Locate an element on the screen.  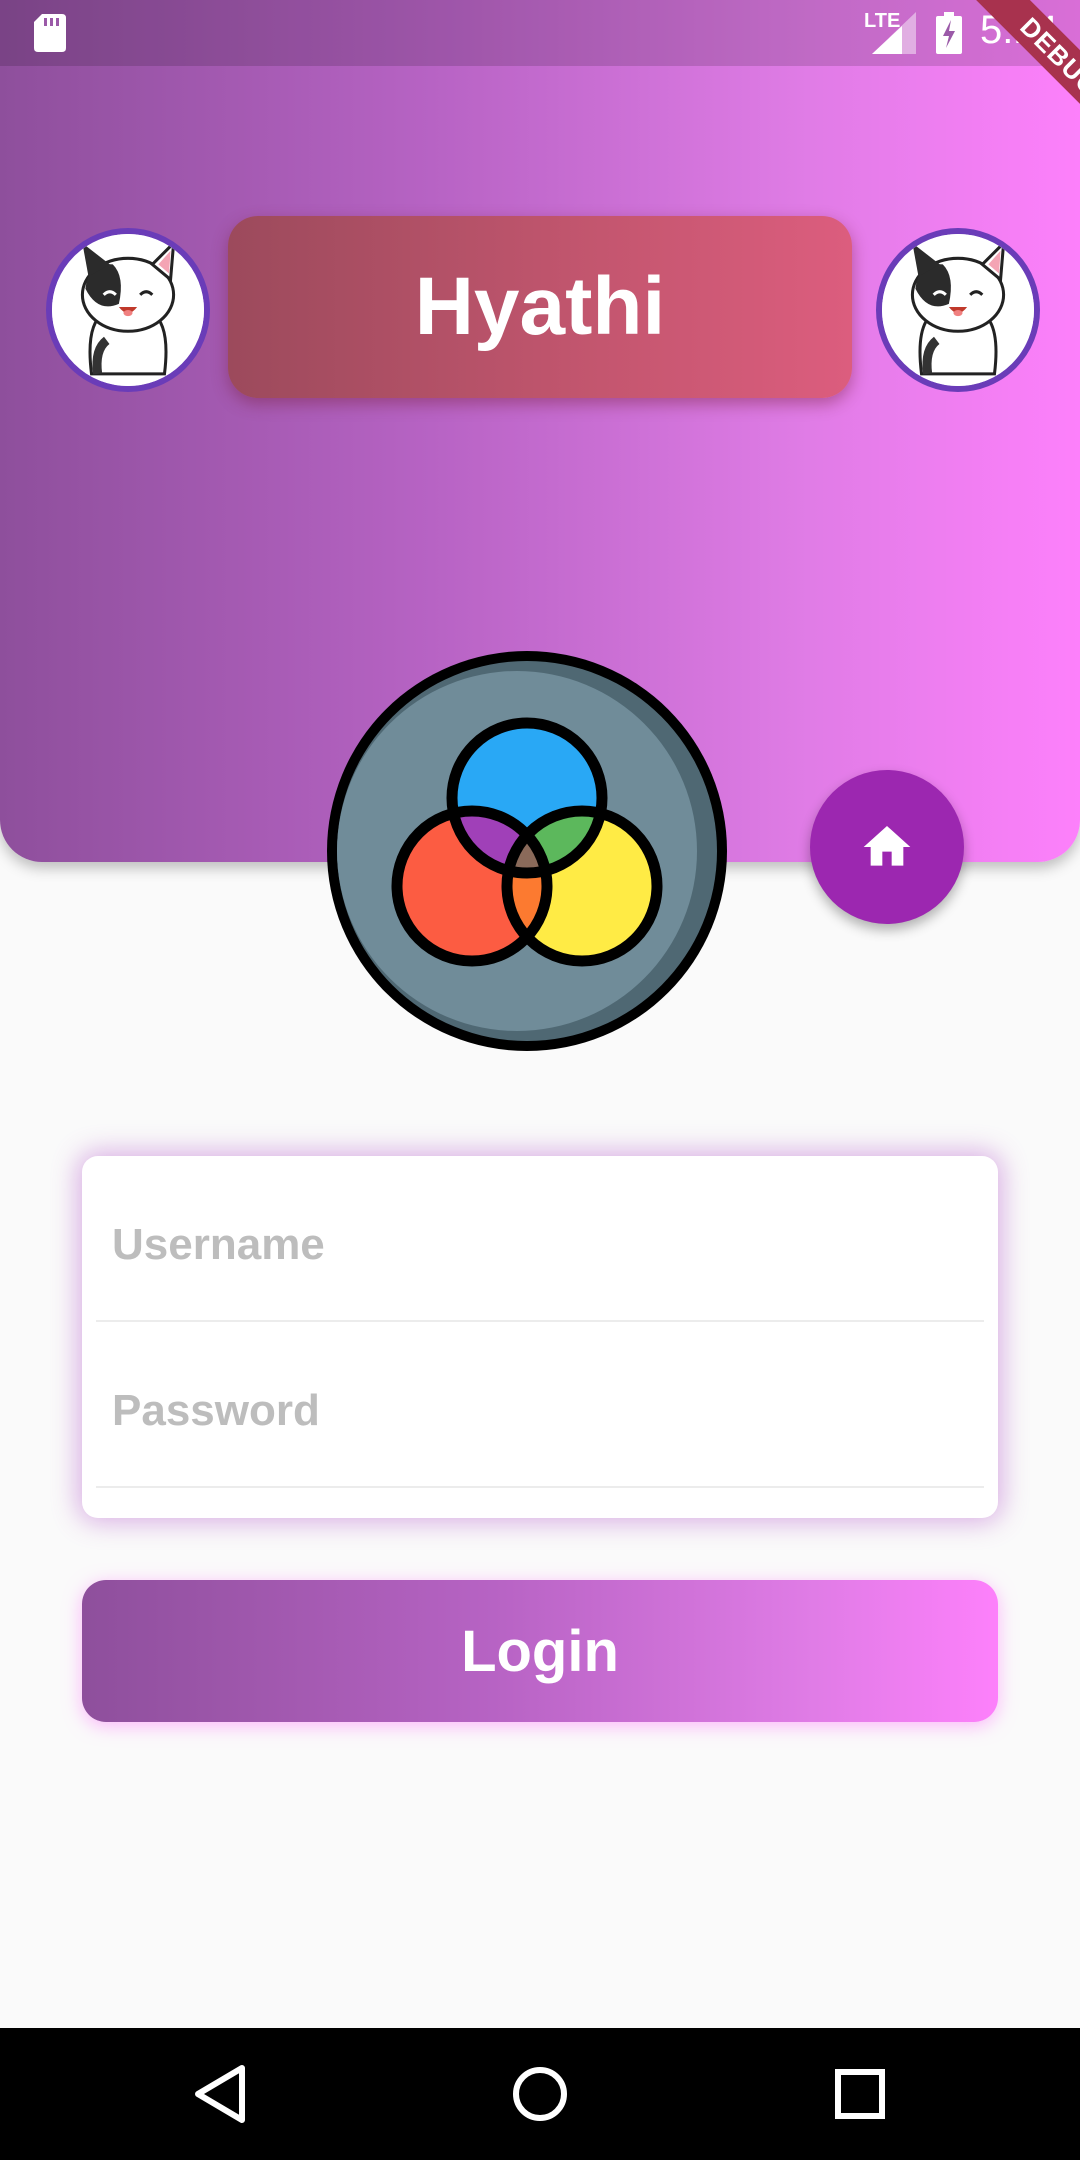
home-circle-icon is located at coordinates (540, 2094).